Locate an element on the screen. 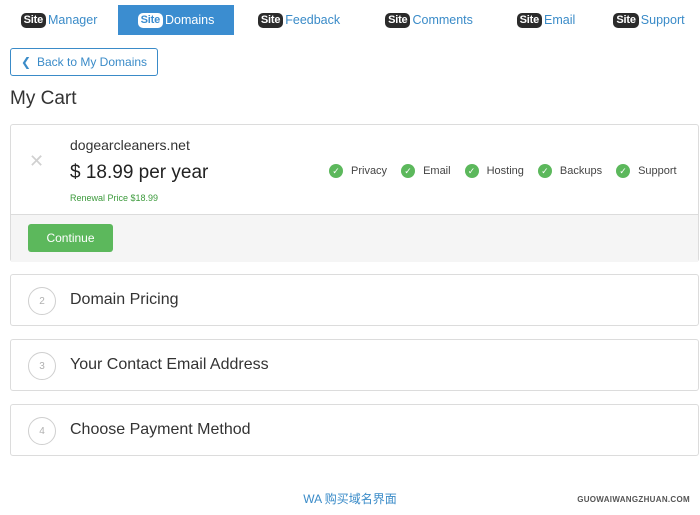 The height and width of the screenshot is (515, 700). nav-tab-label: Domains is located at coordinates (190, 20).